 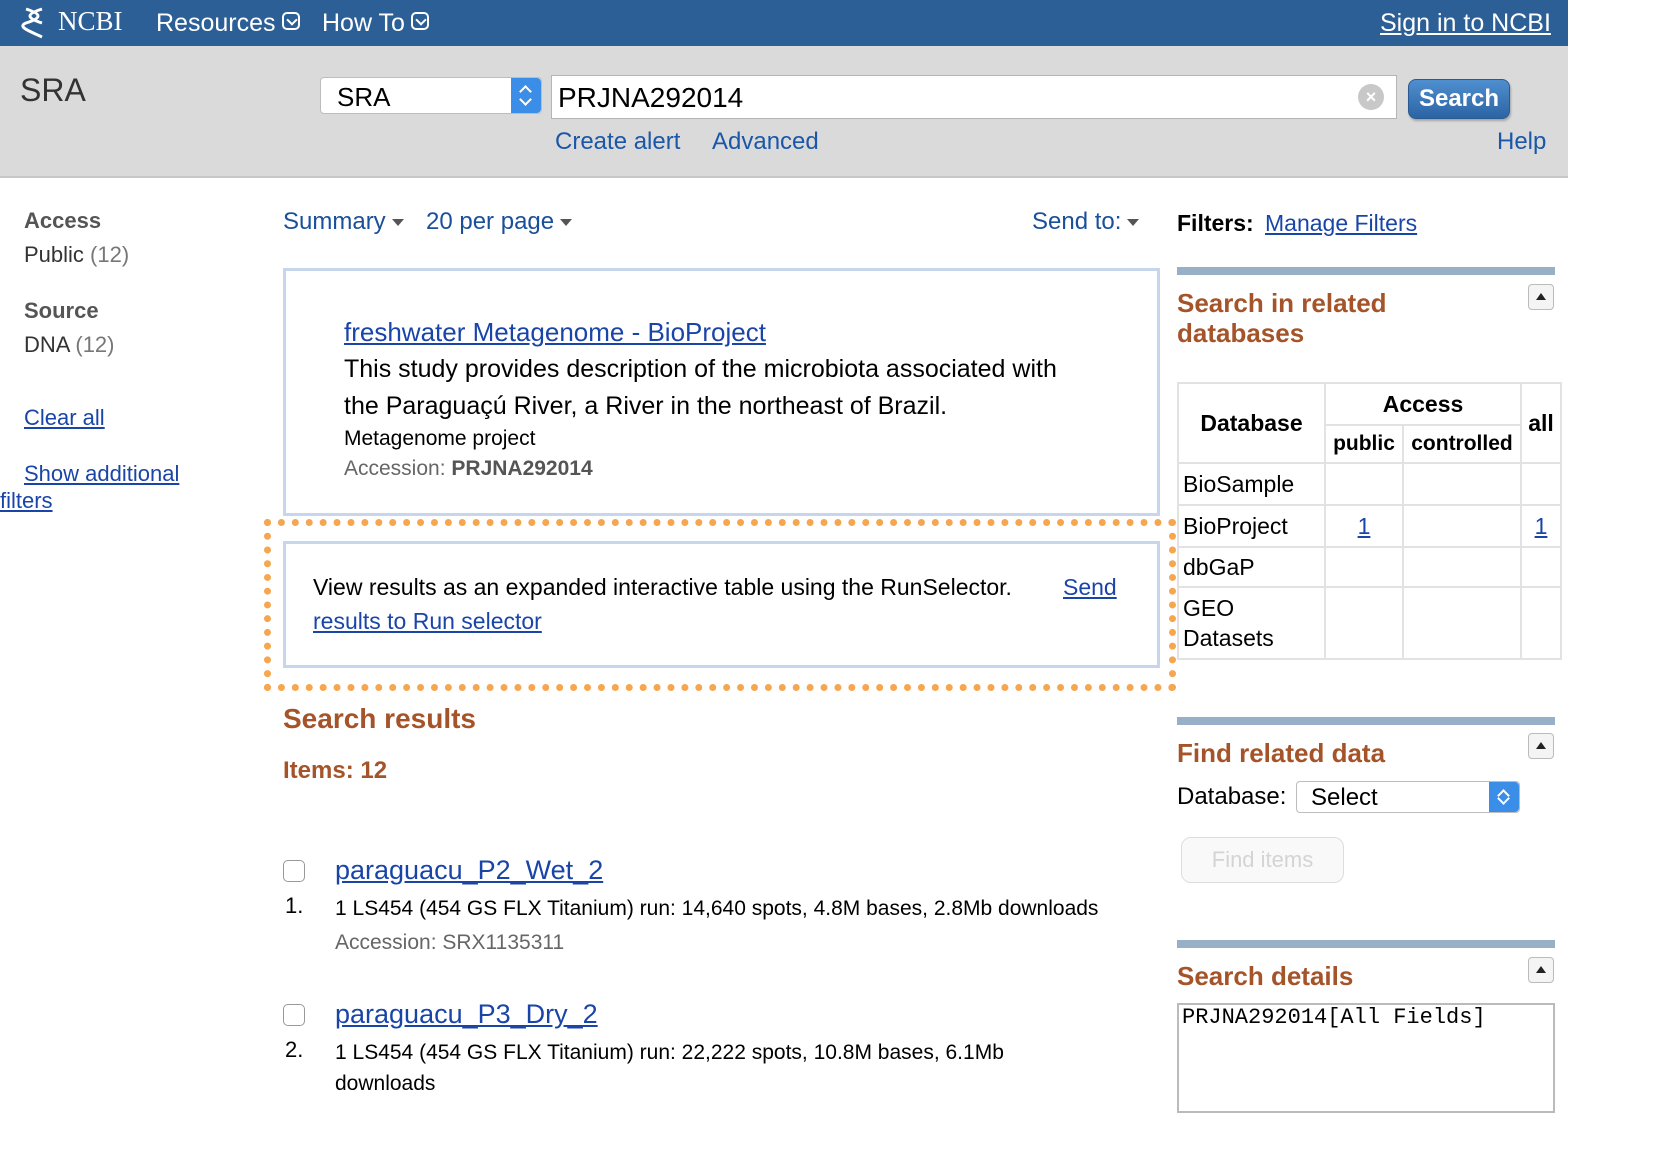 I want to click on resources-label: Resources, so click(x=216, y=23).